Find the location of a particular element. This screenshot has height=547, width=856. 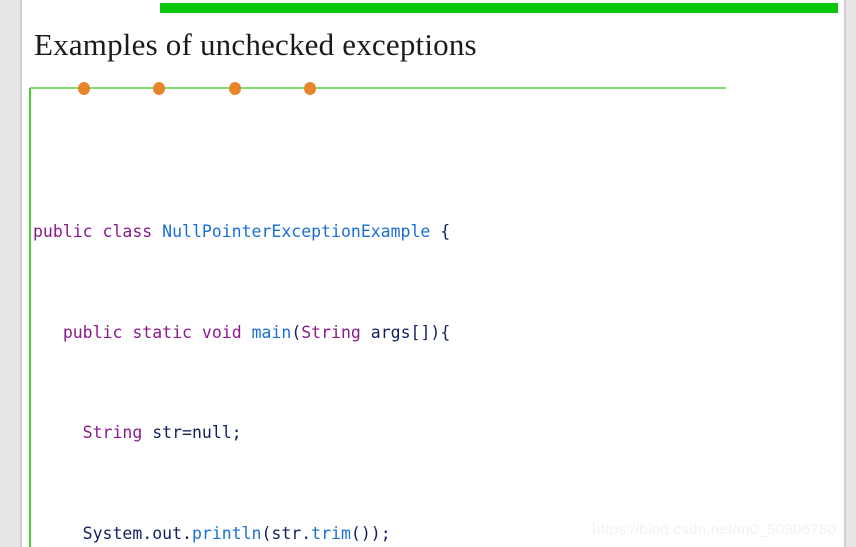

code-line: public static void main(String args[]){ is located at coordinates (438, 332).